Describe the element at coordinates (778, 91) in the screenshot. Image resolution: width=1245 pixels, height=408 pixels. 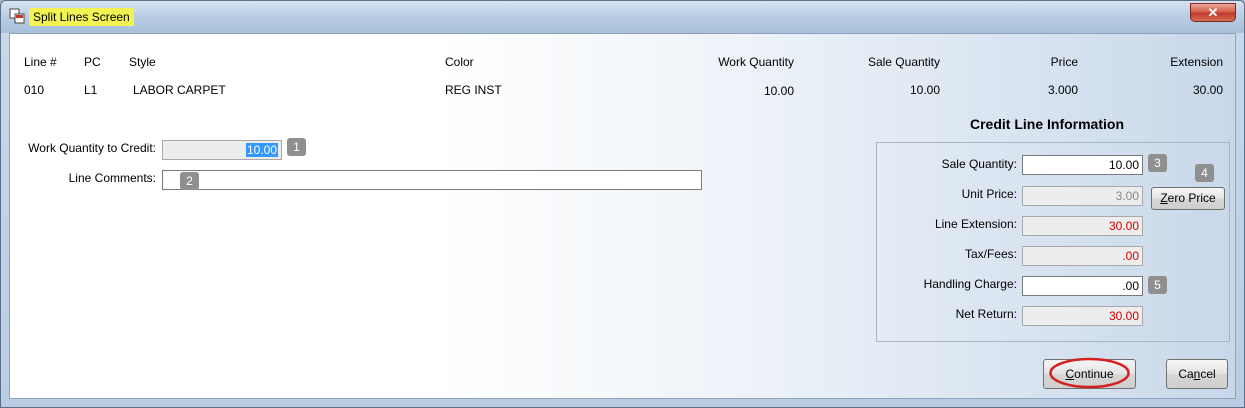
I see `row-work-quantity: 10.00` at that location.